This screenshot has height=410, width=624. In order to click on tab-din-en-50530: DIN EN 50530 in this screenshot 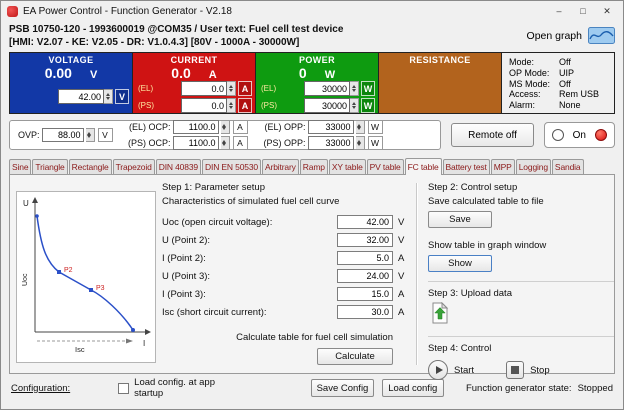, I will do `click(232, 166)`.